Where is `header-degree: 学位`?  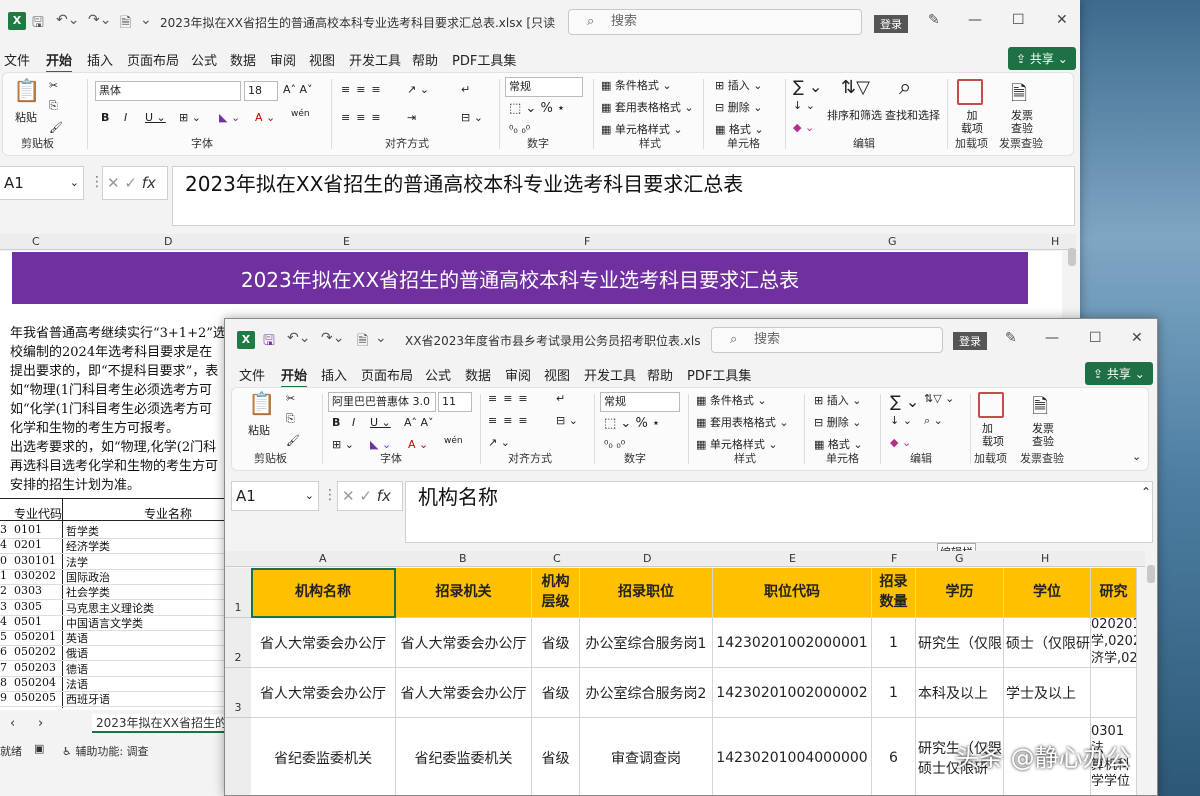 header-degree: 学位 is located at coordinates (1047, 593).